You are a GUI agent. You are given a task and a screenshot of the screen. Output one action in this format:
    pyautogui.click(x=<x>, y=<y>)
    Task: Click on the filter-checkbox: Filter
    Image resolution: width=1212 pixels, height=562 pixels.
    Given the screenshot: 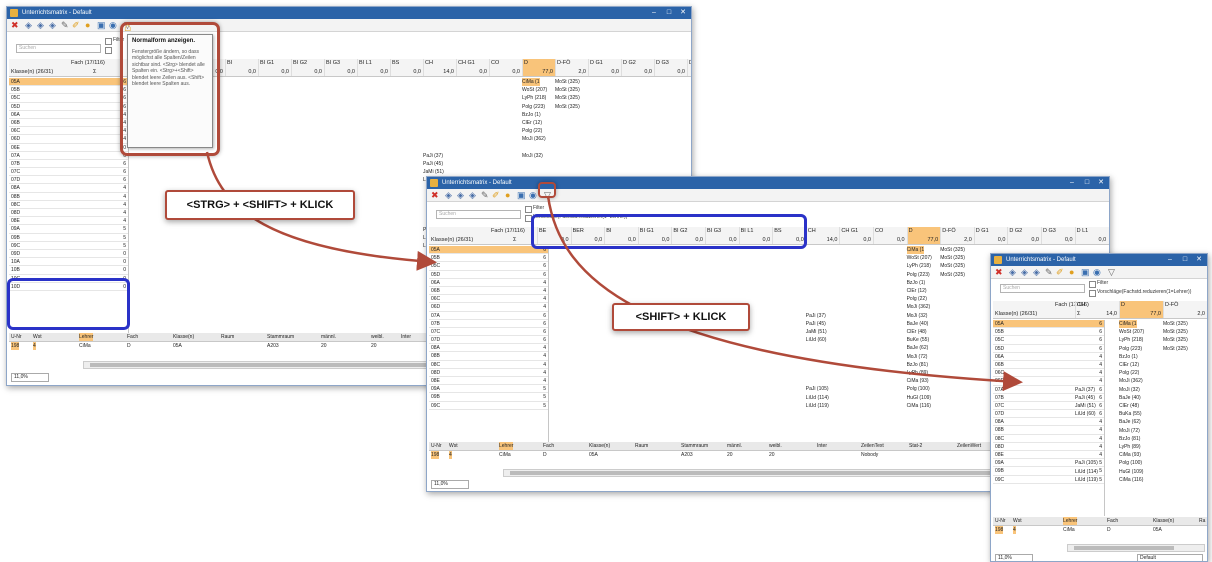 What is the action you would take?
    pyautogui.click(x=534, y=209)
    